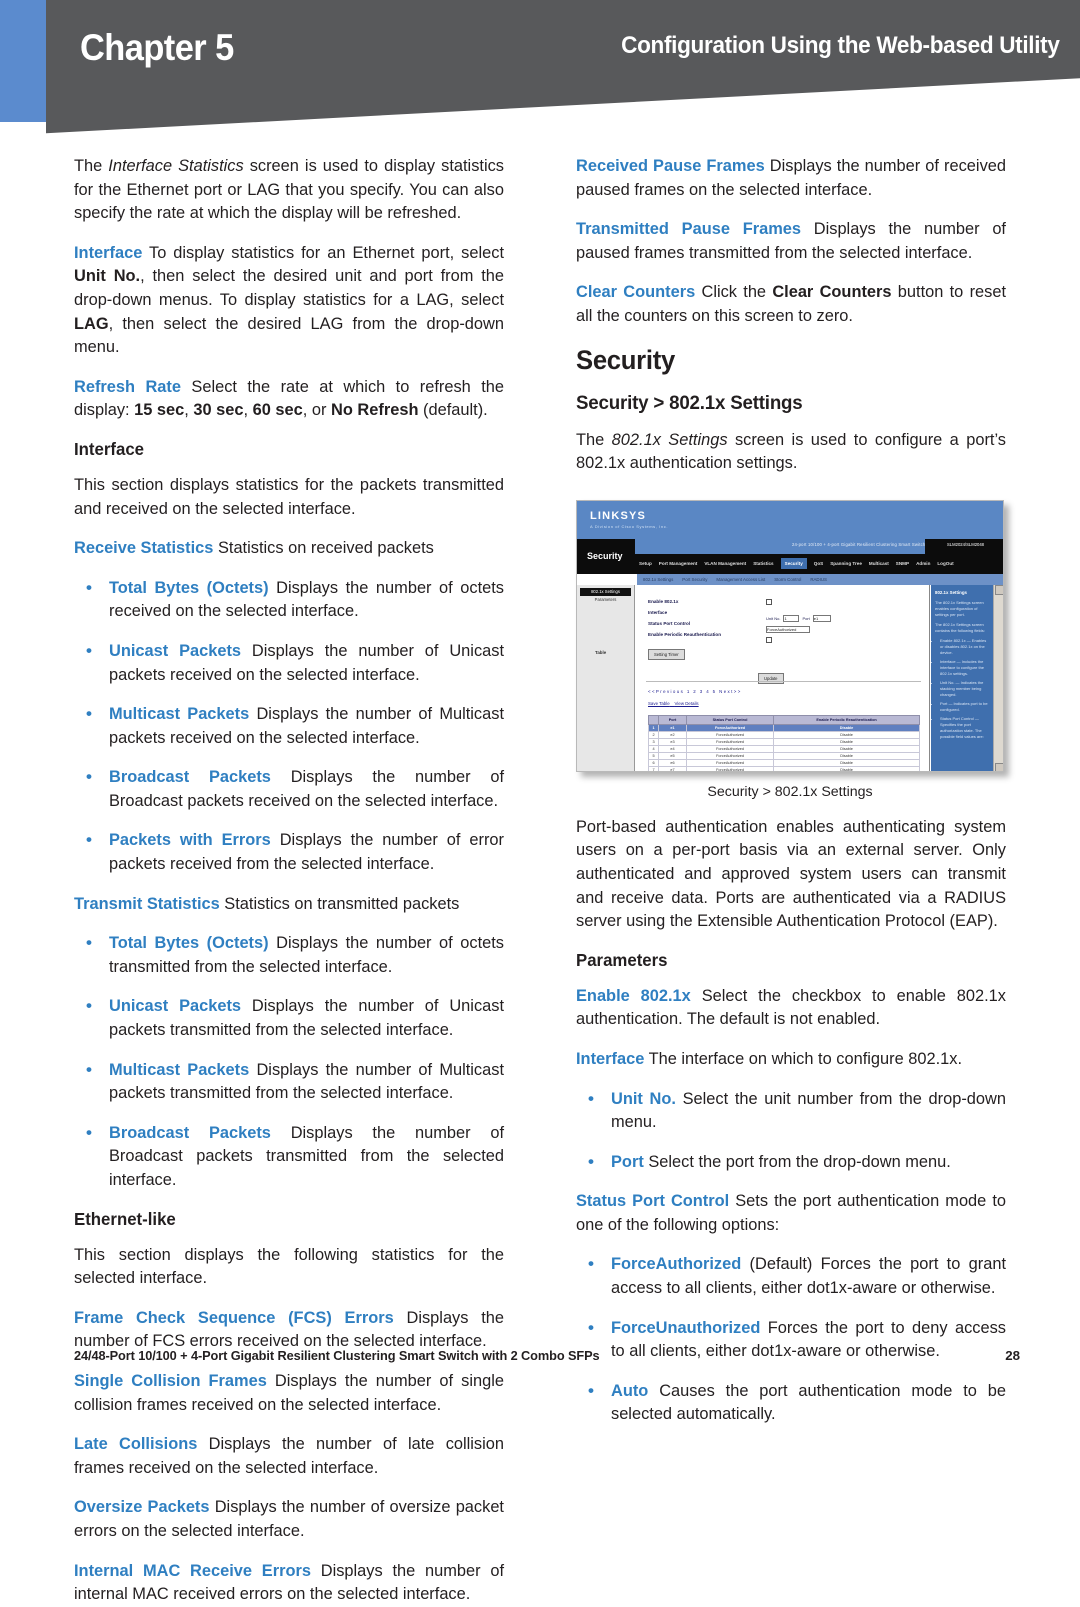  Describe the element at coordinates (791, 618) in the screenshot. I see `unit-no-select: 1` at that location.